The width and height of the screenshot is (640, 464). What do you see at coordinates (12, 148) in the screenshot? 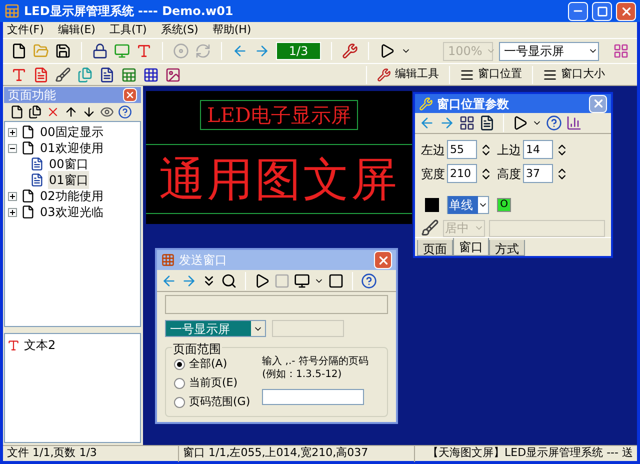
I see `collapse-toggle` at bounding box center [12, 148].